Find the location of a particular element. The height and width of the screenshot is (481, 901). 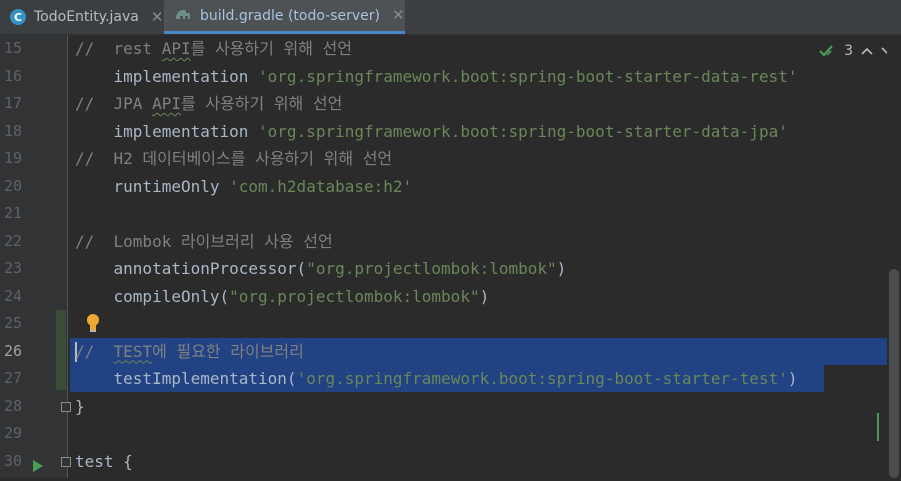

code-line: 17 // JPA API를 사용하기 위해 선언 is located at coordinates (450, 103).